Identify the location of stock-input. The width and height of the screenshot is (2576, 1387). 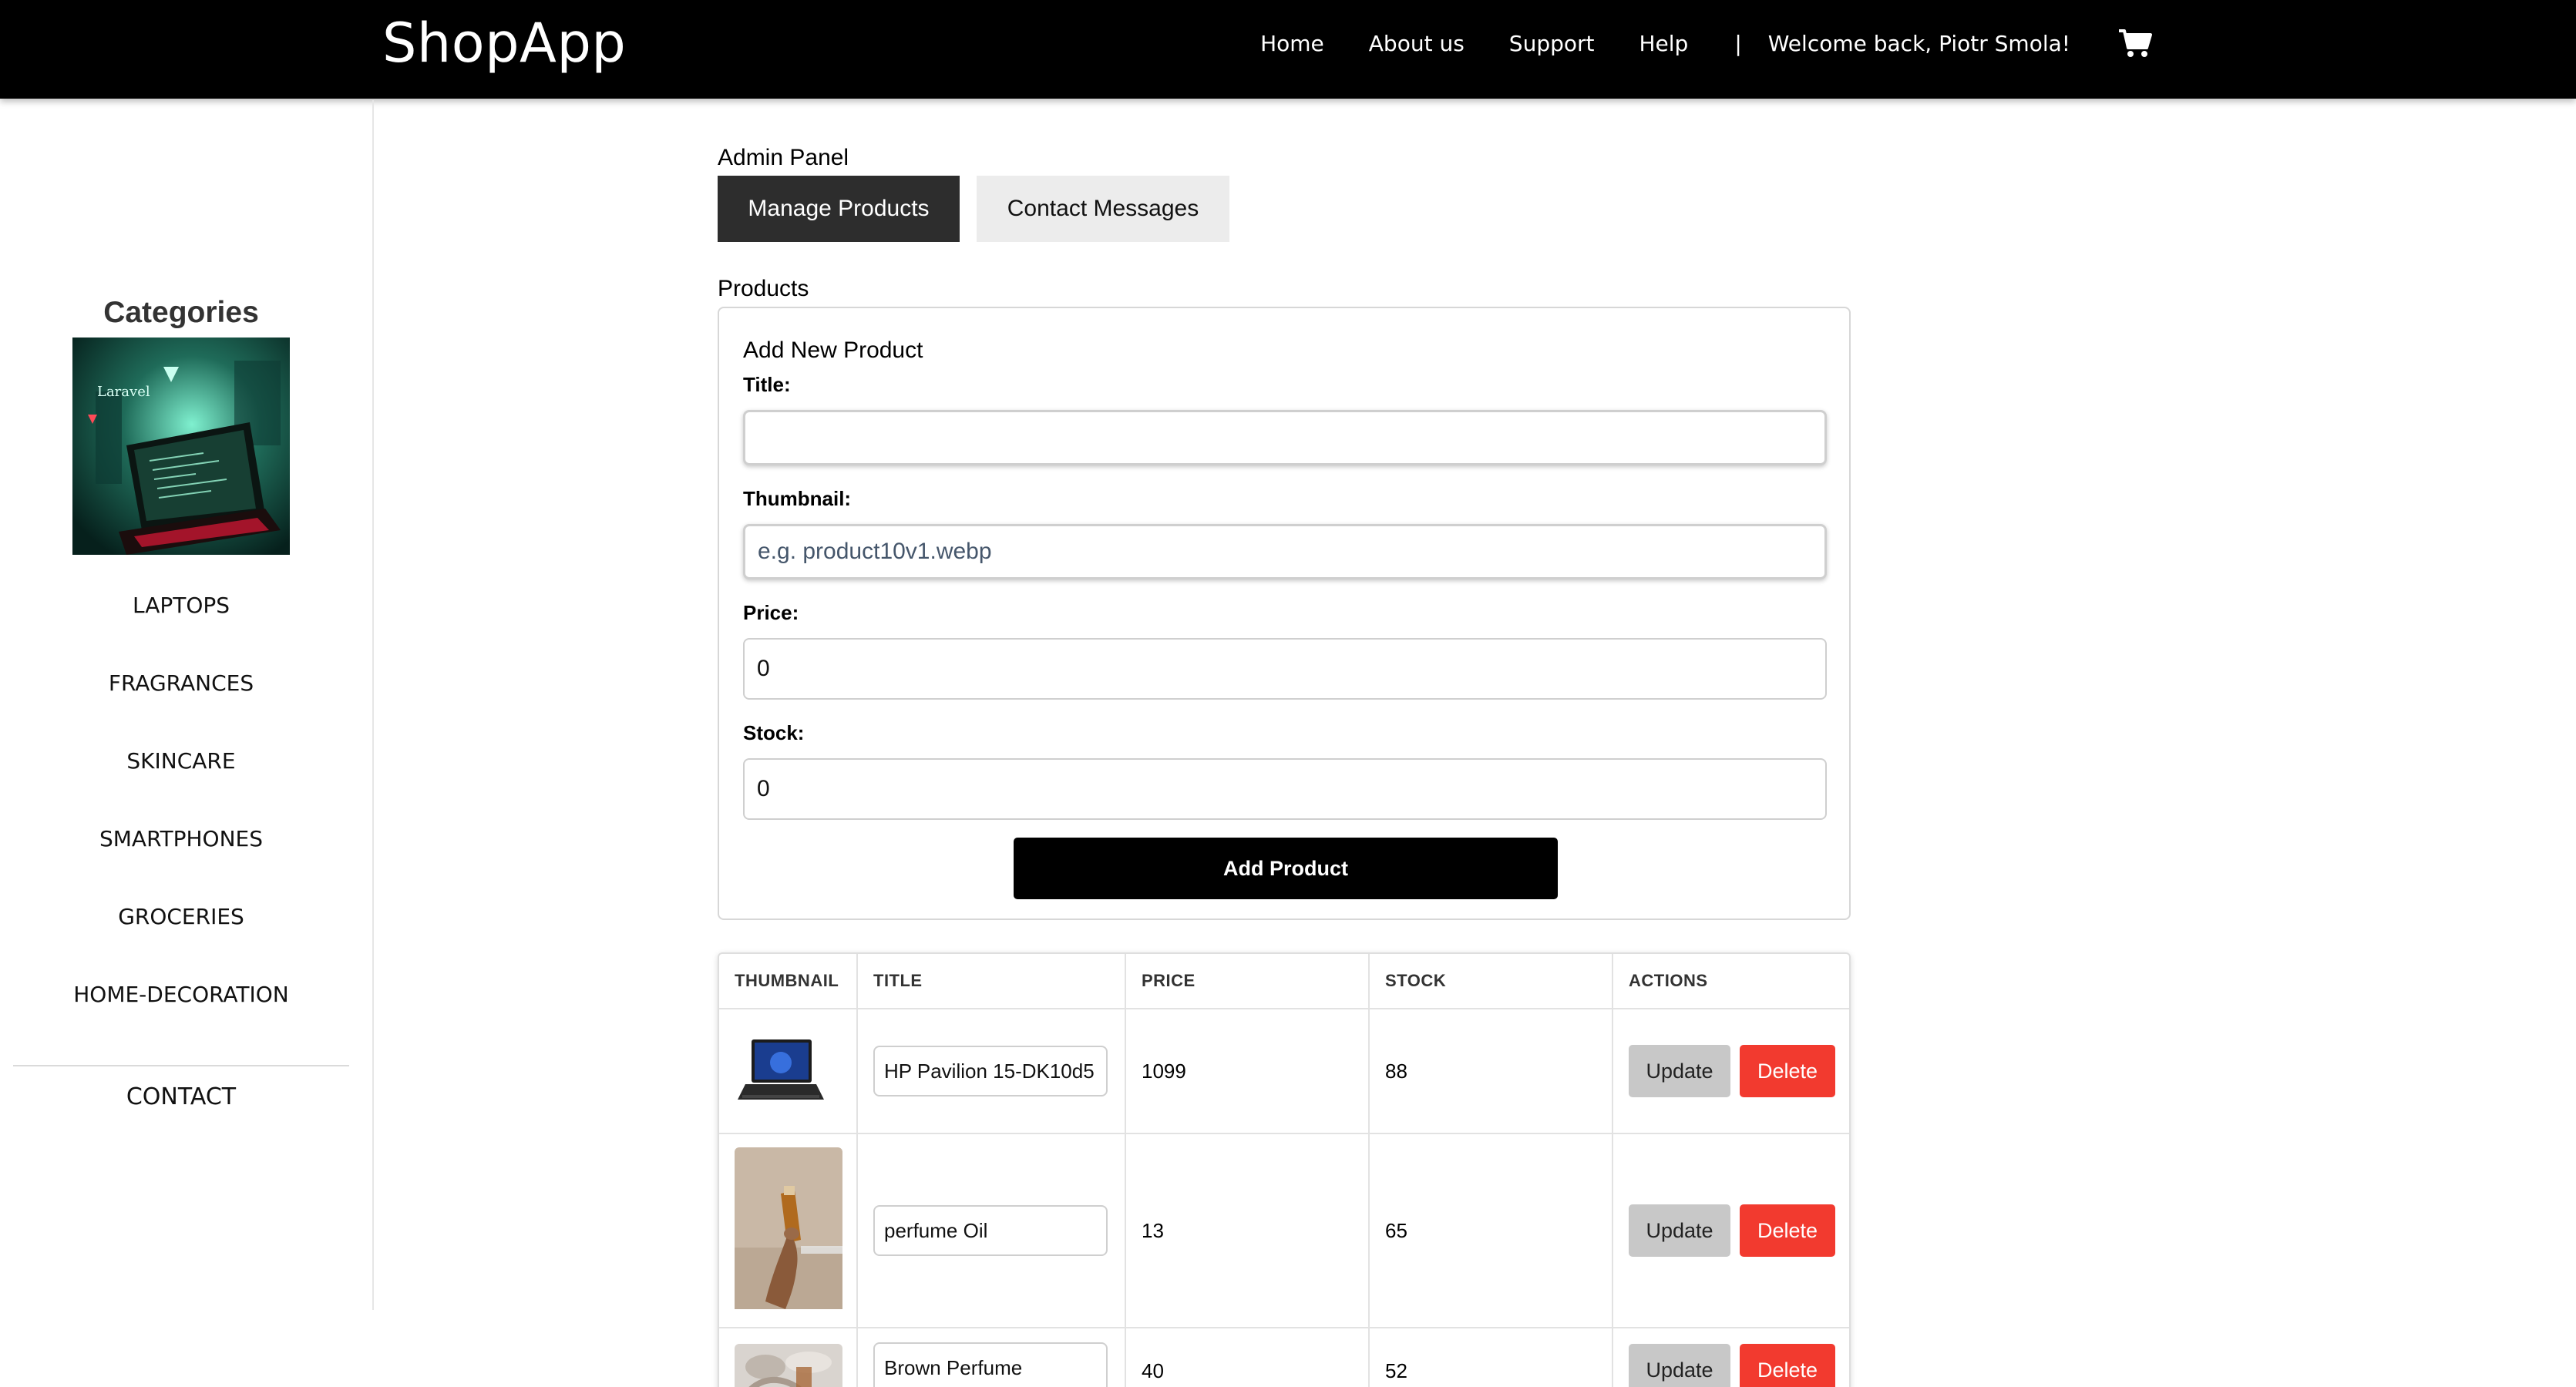
(1285, 789).